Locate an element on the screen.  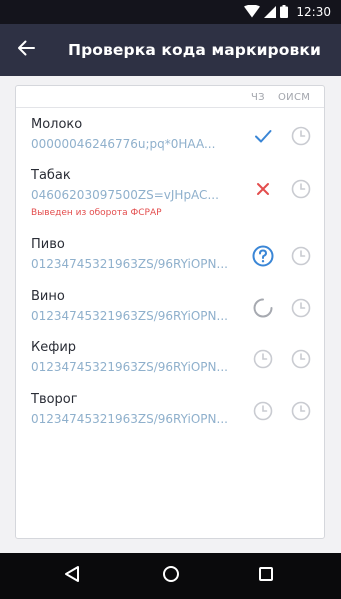
nav-recents-button is located at coordinates (266, 576).